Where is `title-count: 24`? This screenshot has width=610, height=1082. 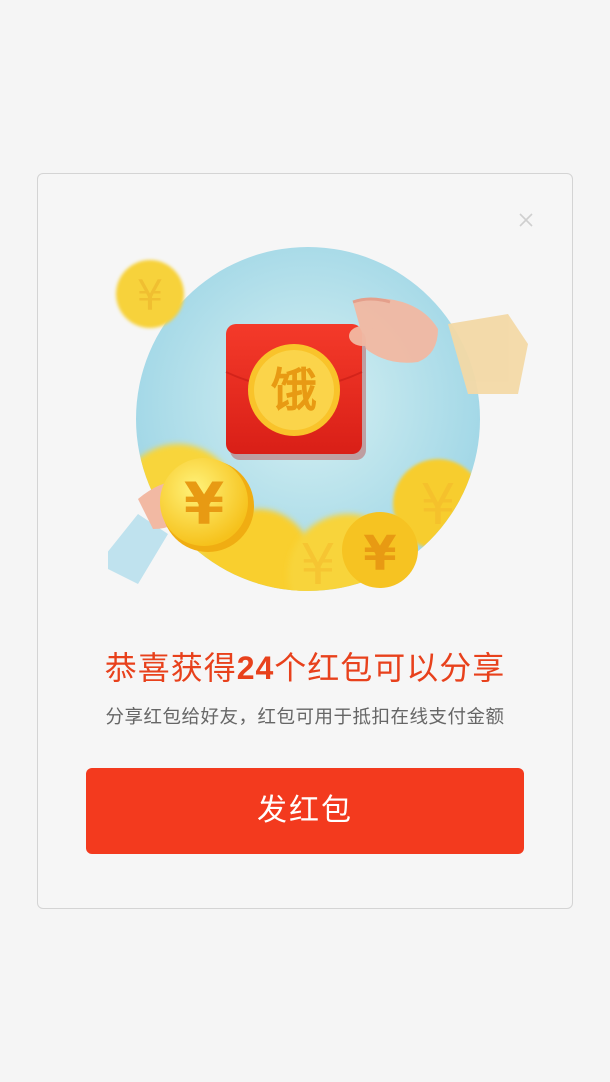 title-count: 24 is located at coordinates (255, 668).